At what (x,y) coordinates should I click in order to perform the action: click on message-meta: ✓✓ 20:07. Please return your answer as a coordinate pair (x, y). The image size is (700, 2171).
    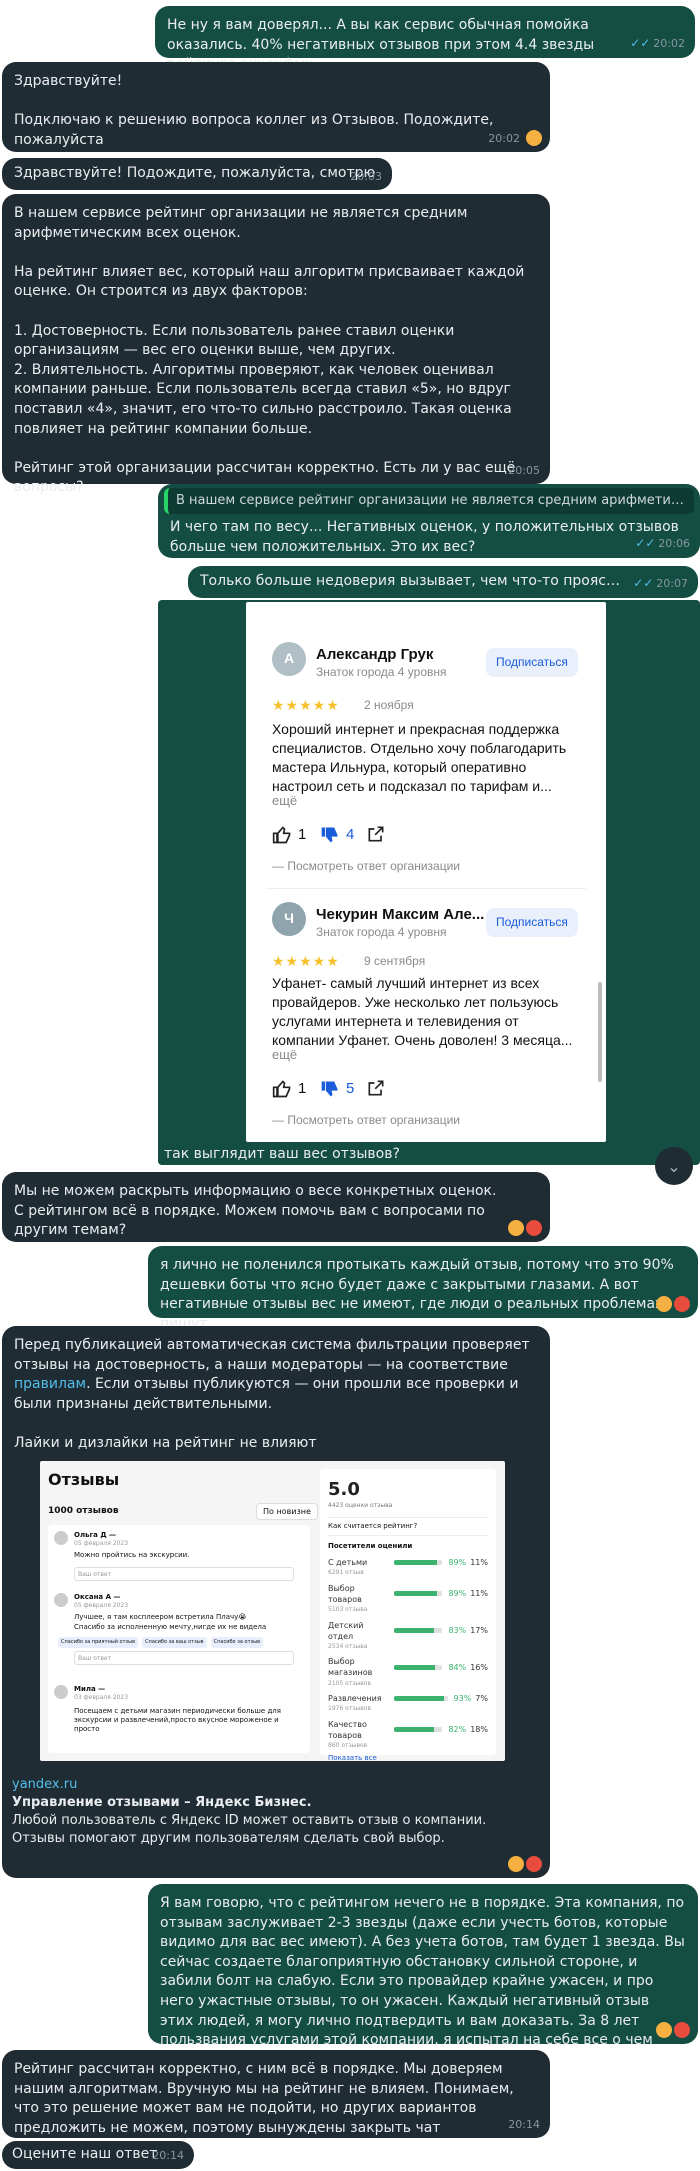
    Looking at the image, I should click on (660, 583).